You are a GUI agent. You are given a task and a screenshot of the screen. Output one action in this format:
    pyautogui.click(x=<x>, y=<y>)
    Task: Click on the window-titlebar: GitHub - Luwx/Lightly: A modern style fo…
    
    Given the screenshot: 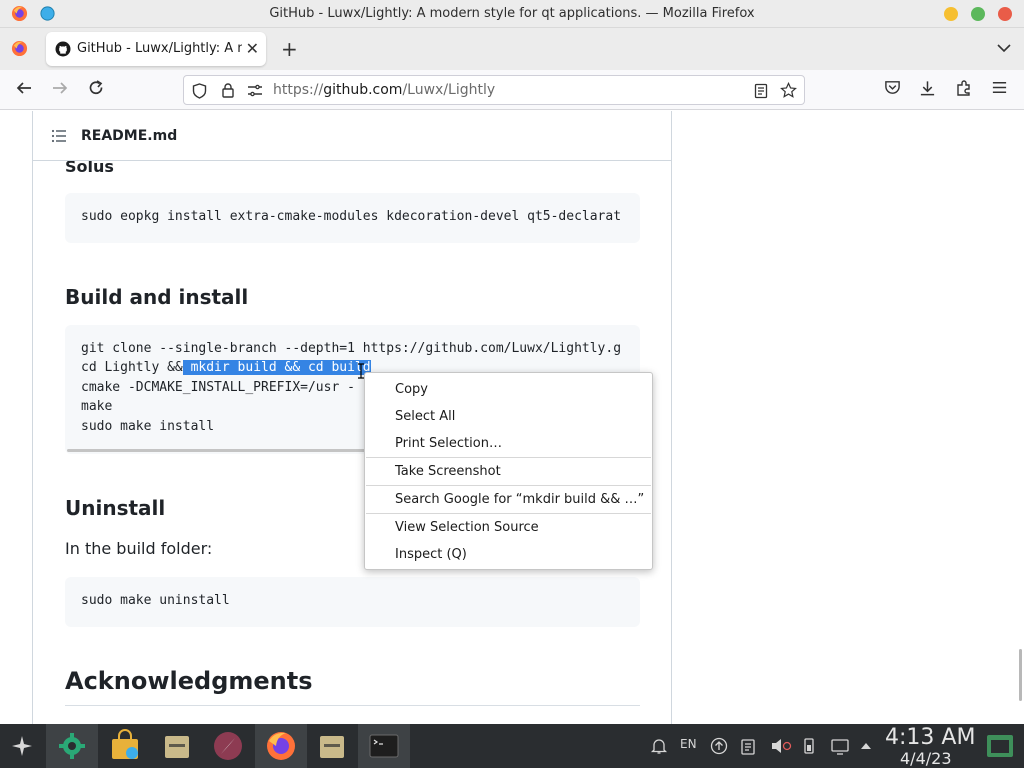 What is the action you would take?
    pyautogui.click(x=512, y=14)
    